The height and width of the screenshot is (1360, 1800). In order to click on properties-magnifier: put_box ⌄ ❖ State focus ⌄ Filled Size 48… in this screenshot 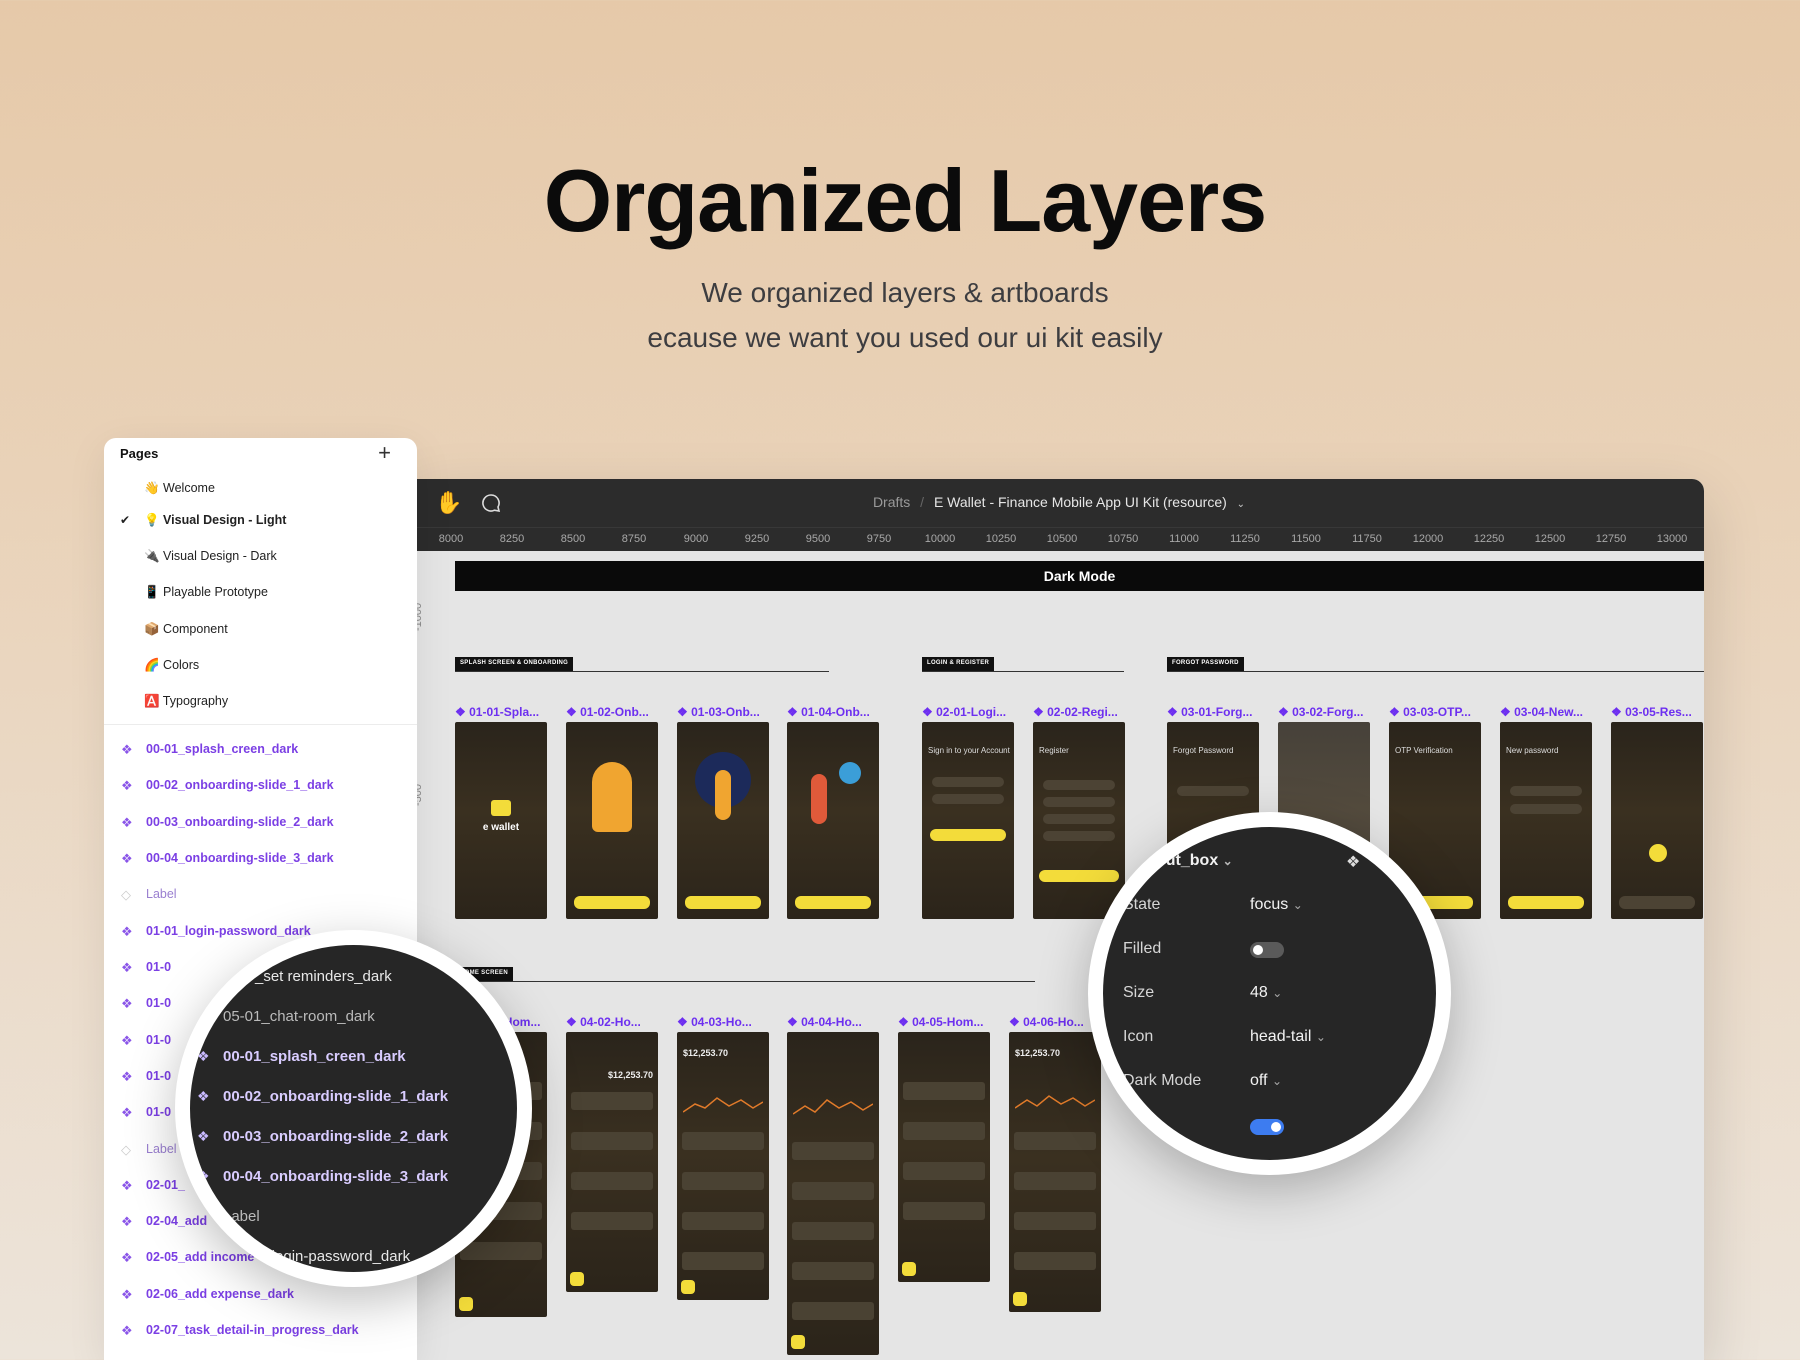, I will do `click(1269, 993)`.